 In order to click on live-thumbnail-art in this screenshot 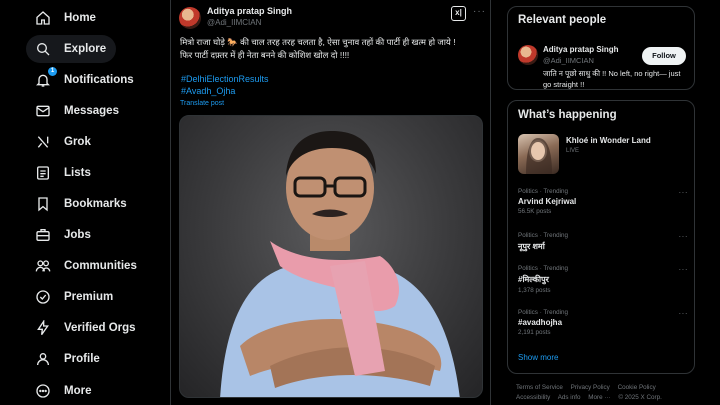, I will do `click(539, 156)`.